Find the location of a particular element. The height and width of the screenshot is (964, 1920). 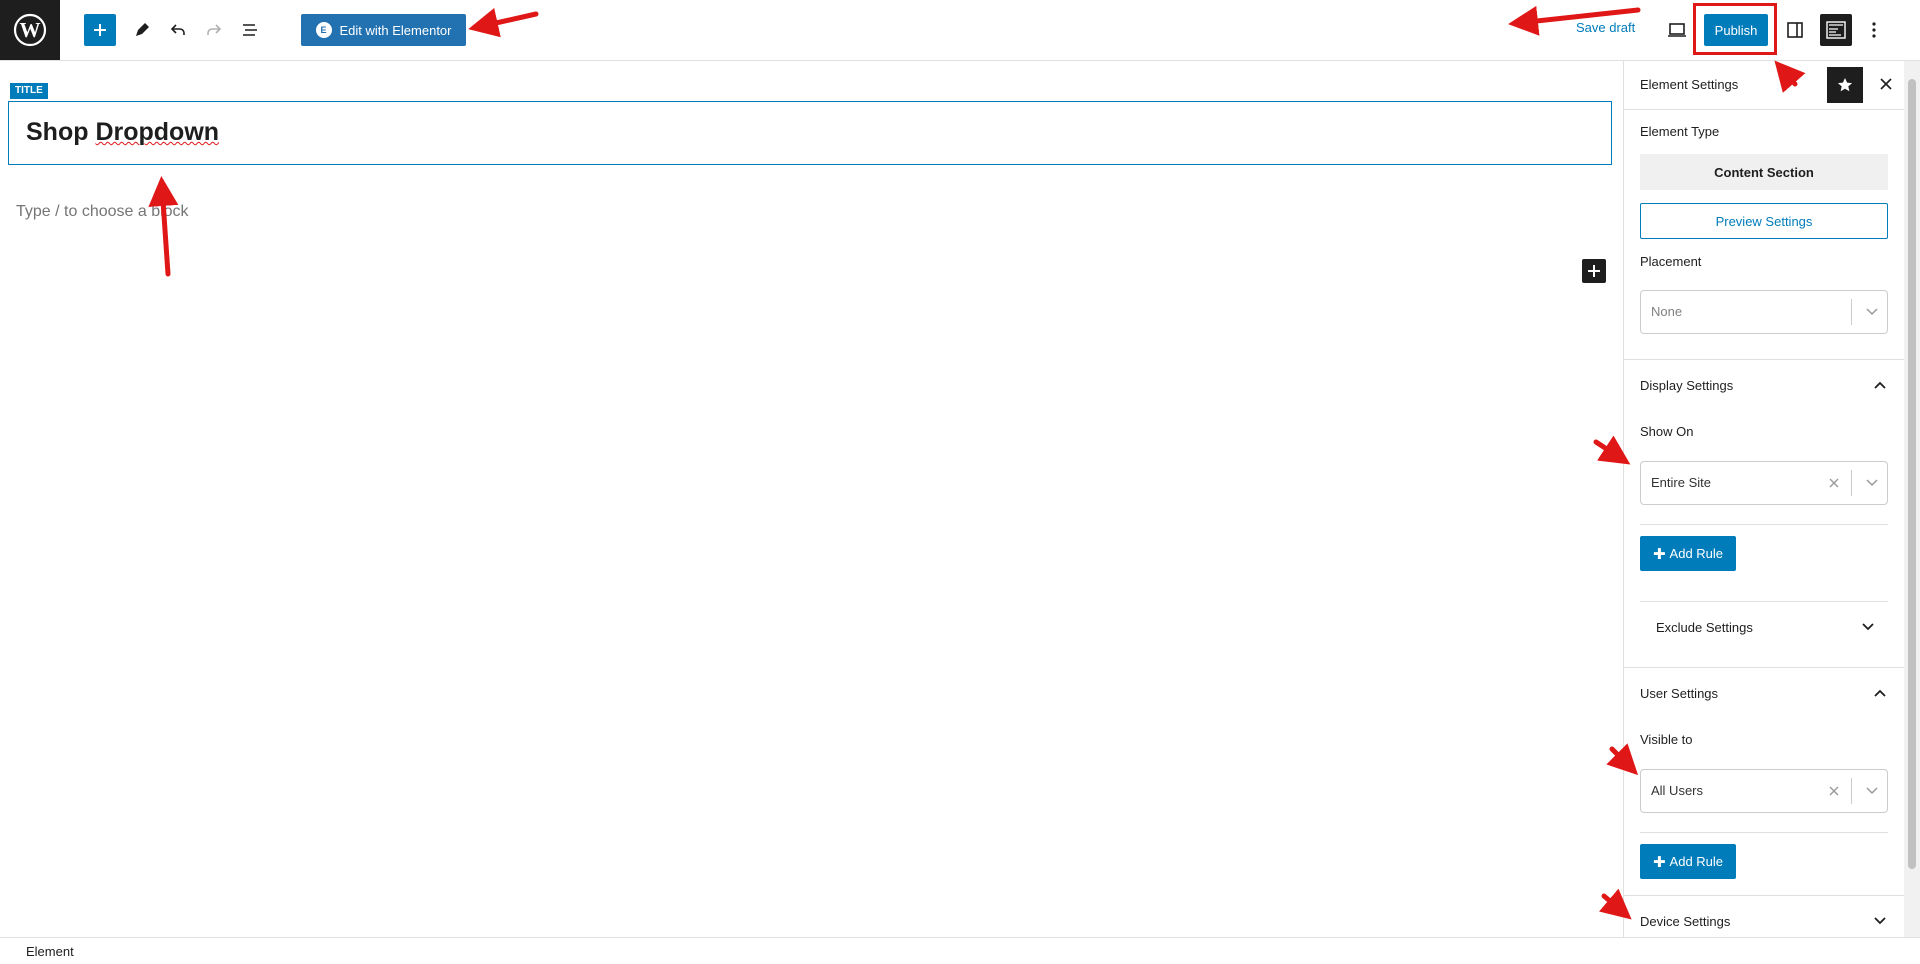

visible-to-select-value: All Users is located at coordinates (1677, 790).